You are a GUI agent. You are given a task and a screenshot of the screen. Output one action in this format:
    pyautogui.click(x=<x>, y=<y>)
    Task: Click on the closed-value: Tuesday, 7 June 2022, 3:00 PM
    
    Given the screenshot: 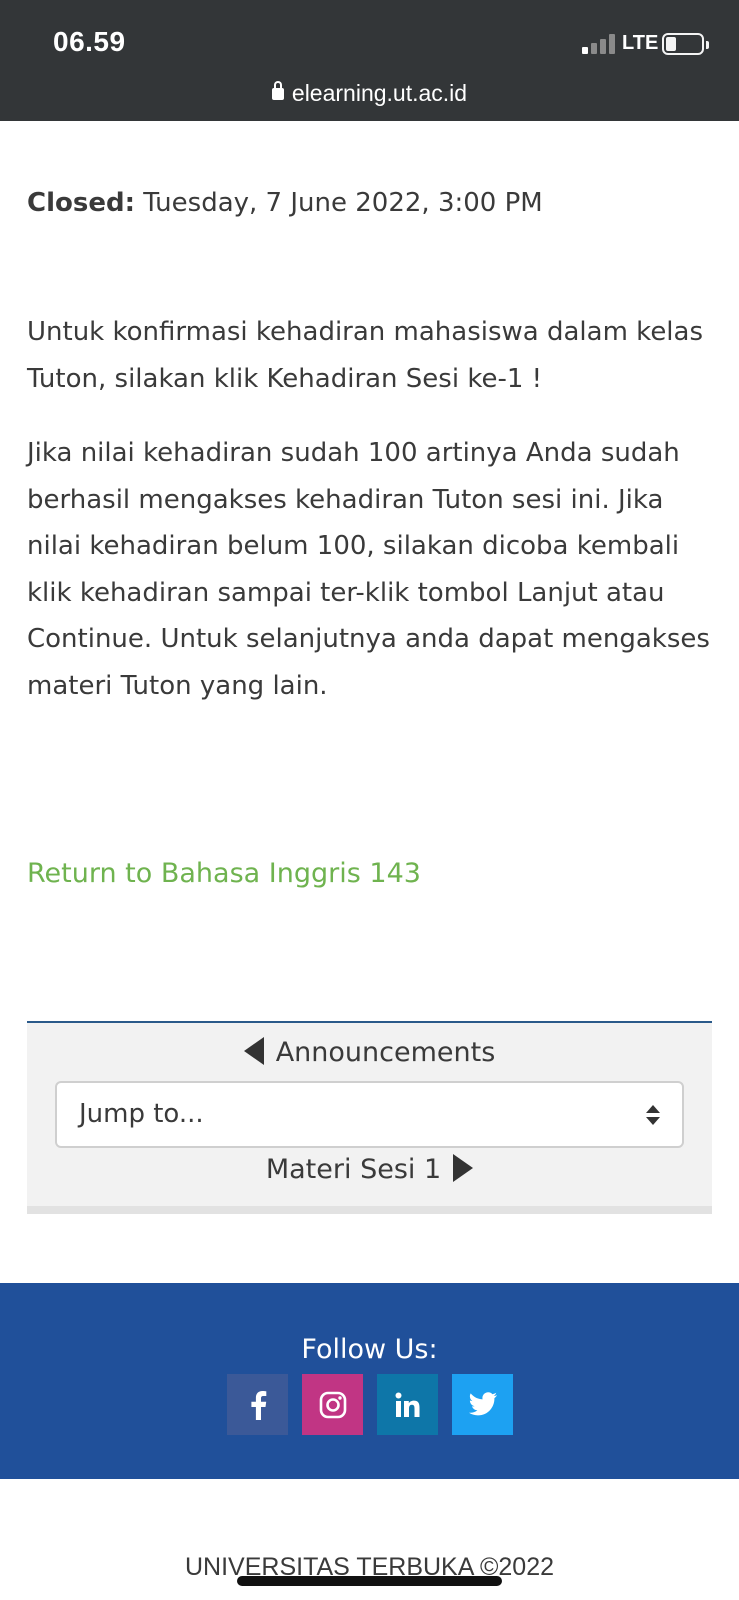 What is the action you would take?
    pyautogui.click(x=338, y=203)
    